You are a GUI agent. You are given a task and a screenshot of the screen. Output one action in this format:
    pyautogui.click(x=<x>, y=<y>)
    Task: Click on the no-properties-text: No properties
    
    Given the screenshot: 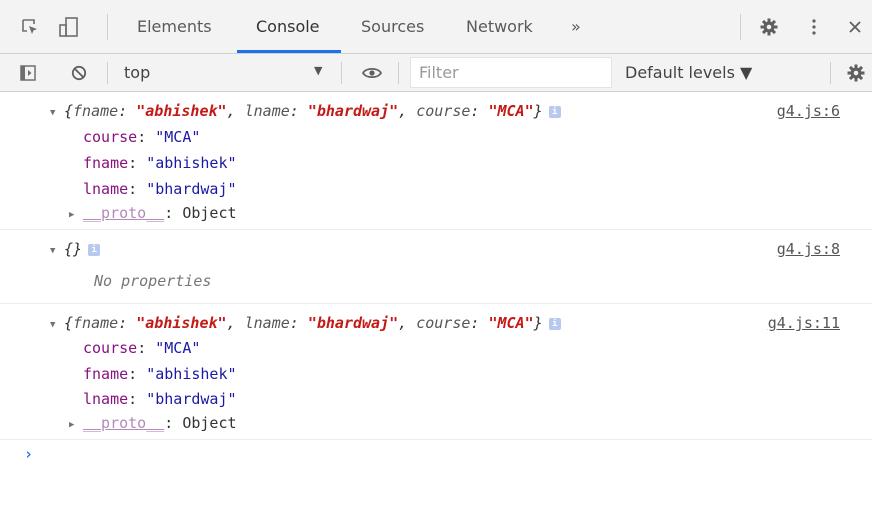 What is the action you would take?
    pyautogui.click(x=153, y=281)
    